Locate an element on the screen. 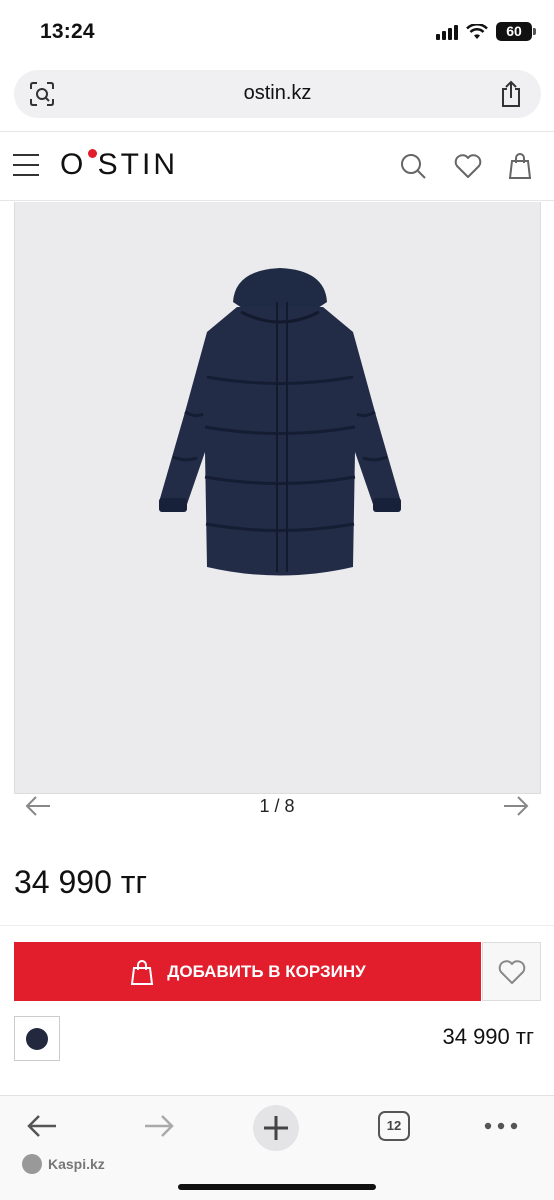 The height and width of the screenshot is (1200, 554). battery-icon: 60 is located at coordinates (516, 31).